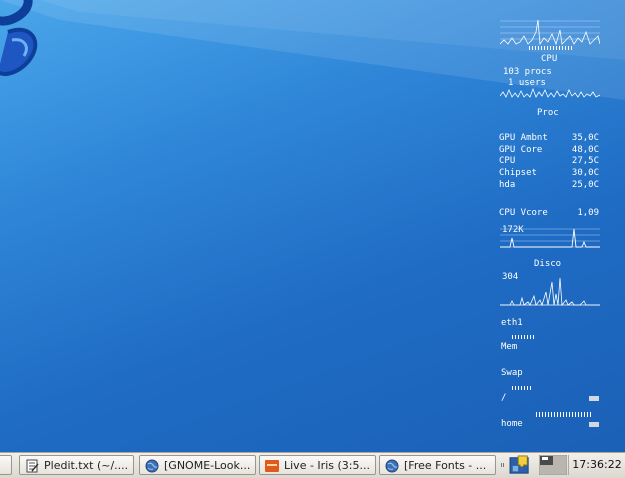  Describe the element at coordinates (548, 113) in the screenshot. I see `proc-label: Proc` at that location.